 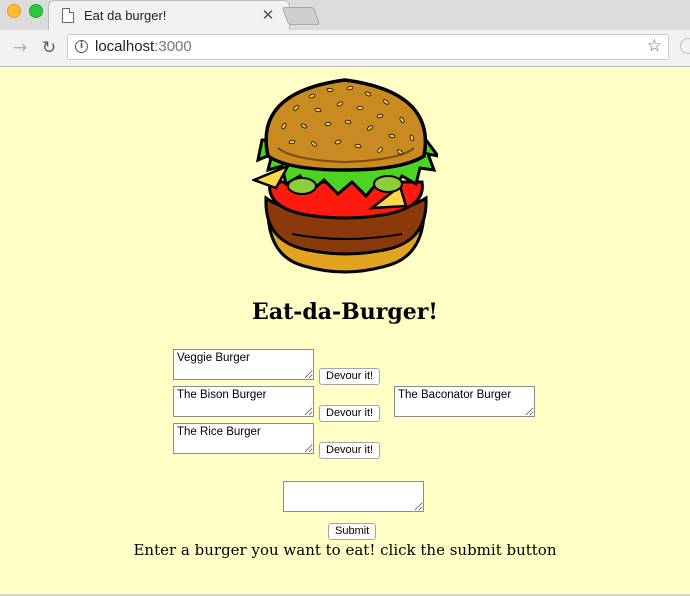 What do you see at coordinates (685, 46) in the screenshot?
I see `extension-icon` at bounding box center [685, 46].